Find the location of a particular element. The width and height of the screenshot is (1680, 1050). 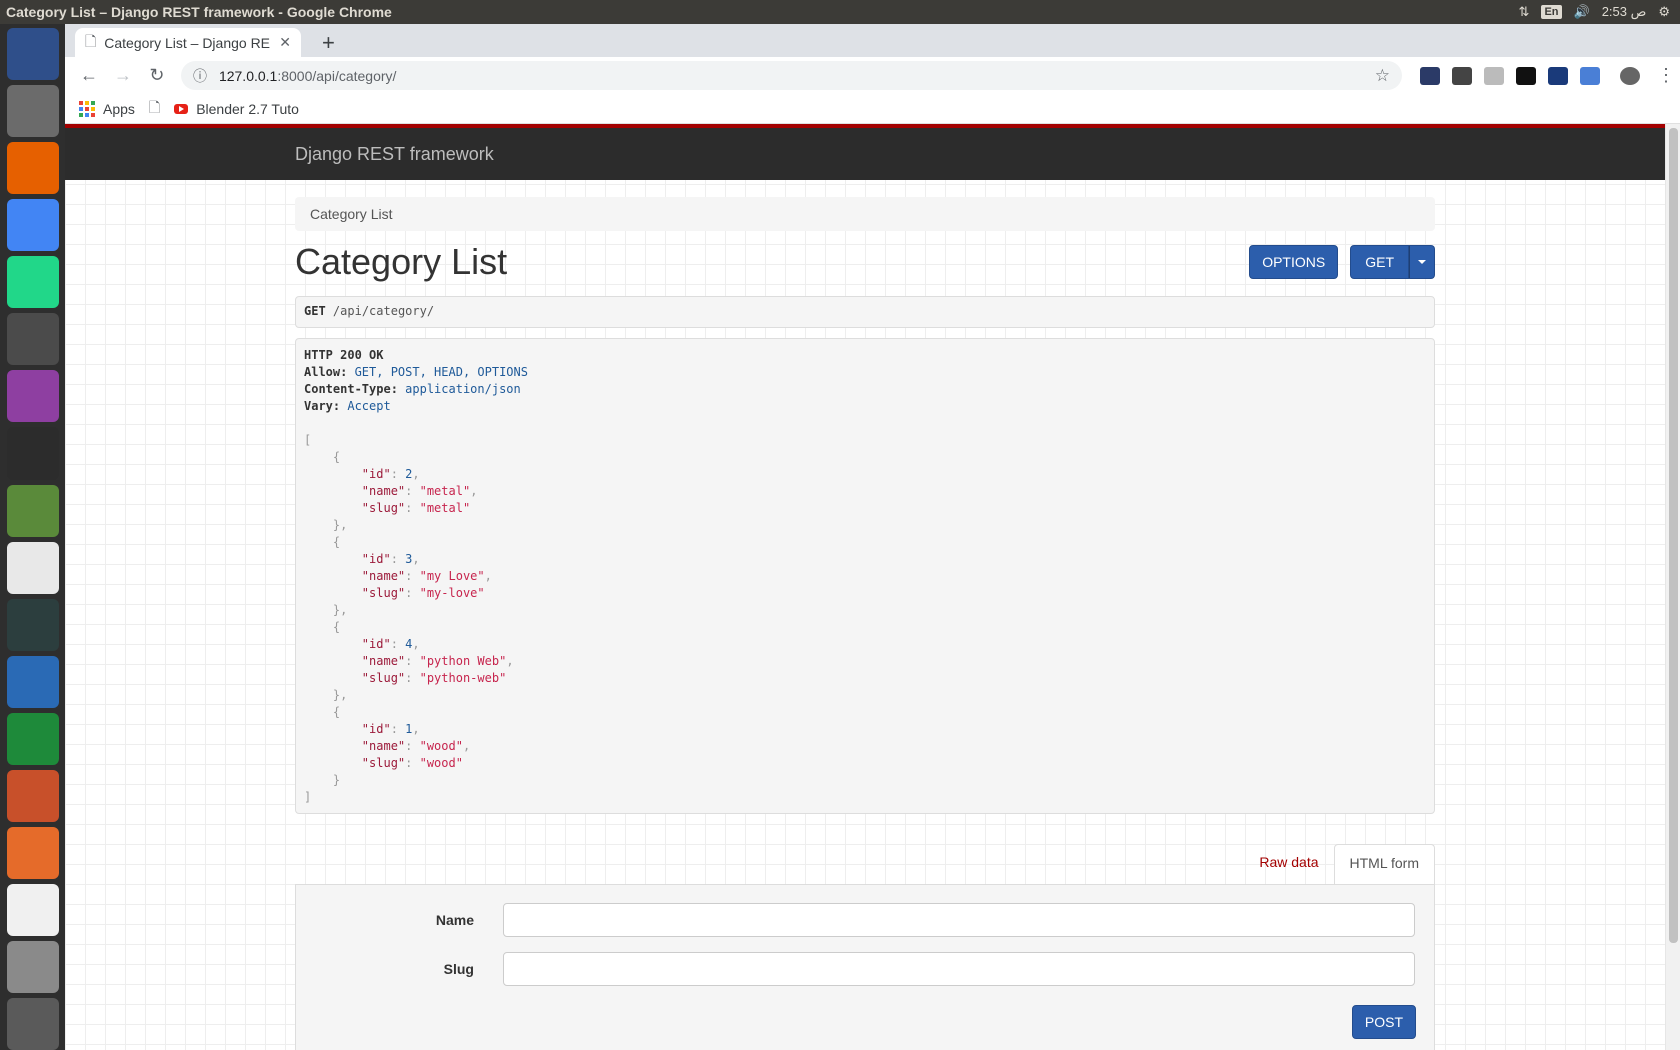

slug-input is located at coordinates (959, 969).